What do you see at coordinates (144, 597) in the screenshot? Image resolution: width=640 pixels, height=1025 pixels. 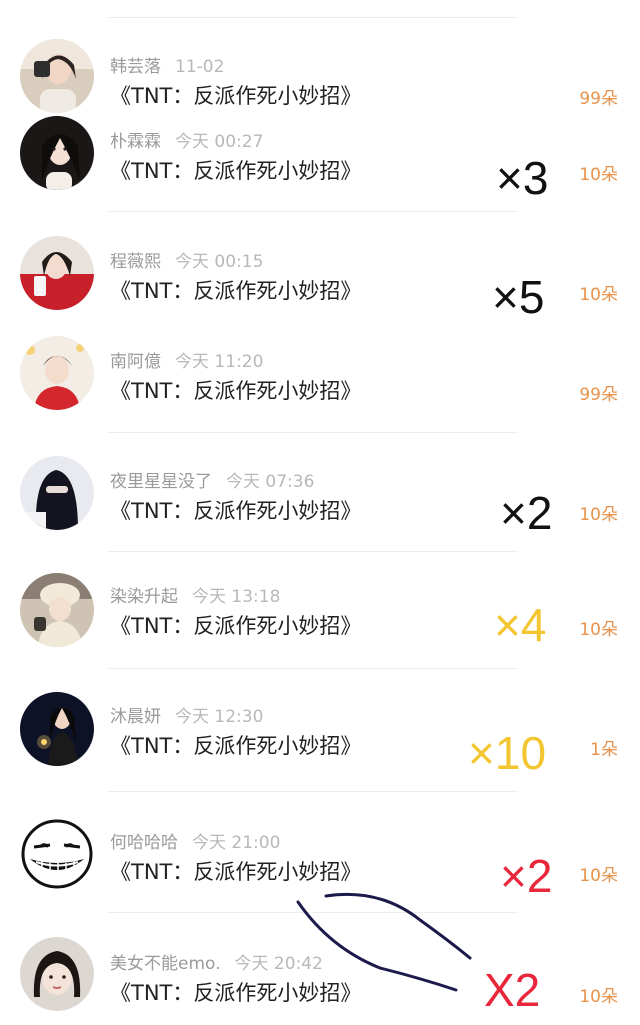 I see `sender-name: 染染升起` at bounding box center [144, 597].